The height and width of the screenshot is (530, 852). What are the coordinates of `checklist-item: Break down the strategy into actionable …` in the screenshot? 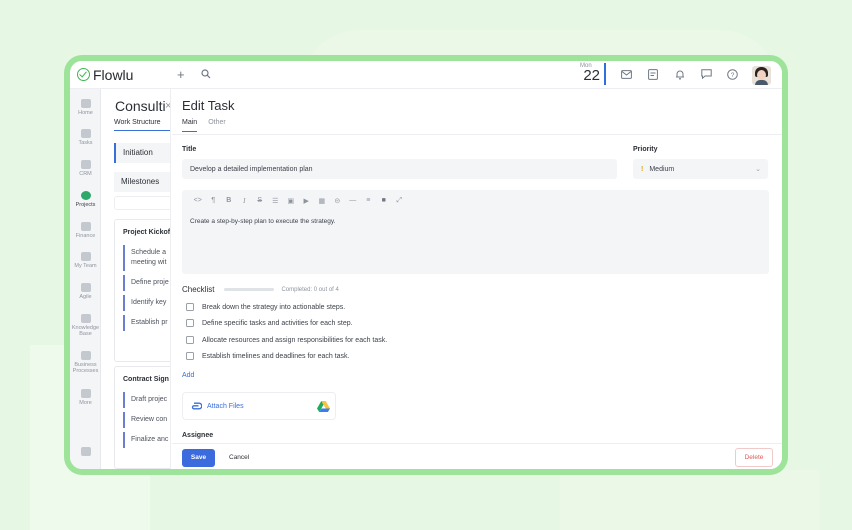 It's located at (265, 307).